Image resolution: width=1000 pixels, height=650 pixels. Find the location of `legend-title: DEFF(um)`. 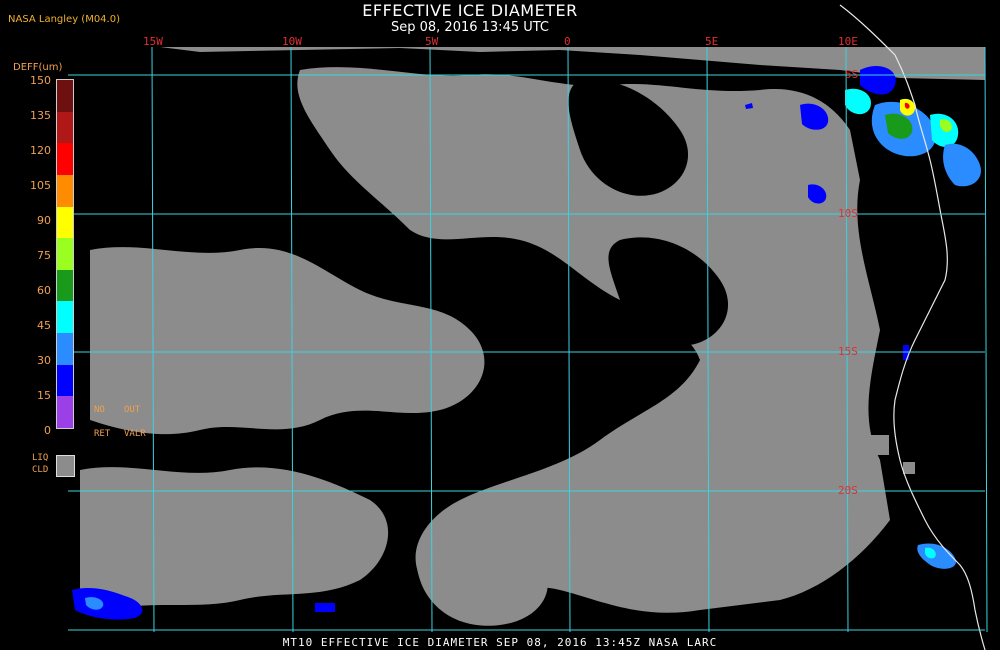

legend-title: DEFF(um) is located at coordinates (38, 67).